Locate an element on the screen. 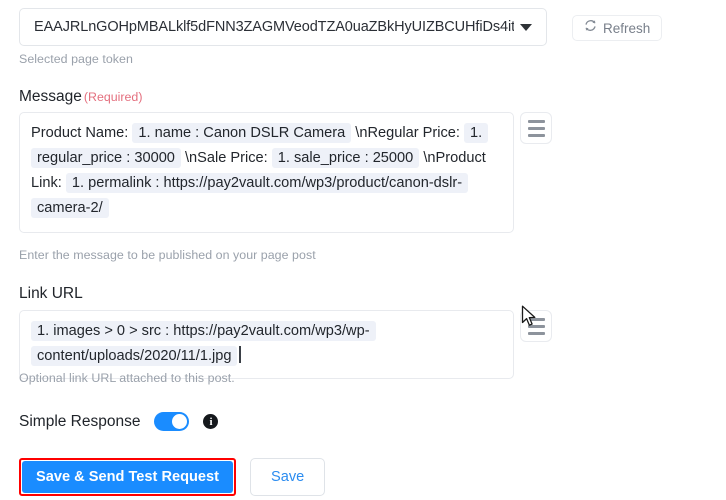  link-url-helper-text: Optional link URL attached to this post. is located at coordinates (127, 378).